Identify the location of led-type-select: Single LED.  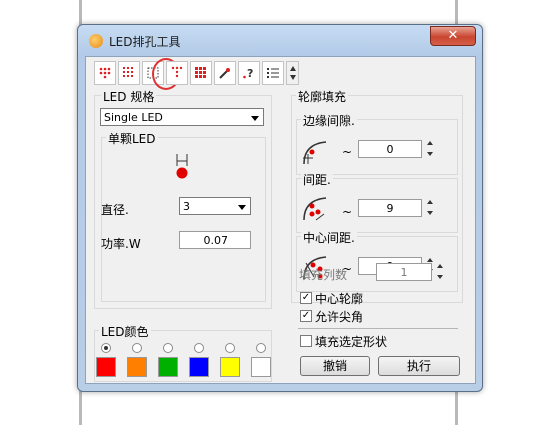
(182, 117).